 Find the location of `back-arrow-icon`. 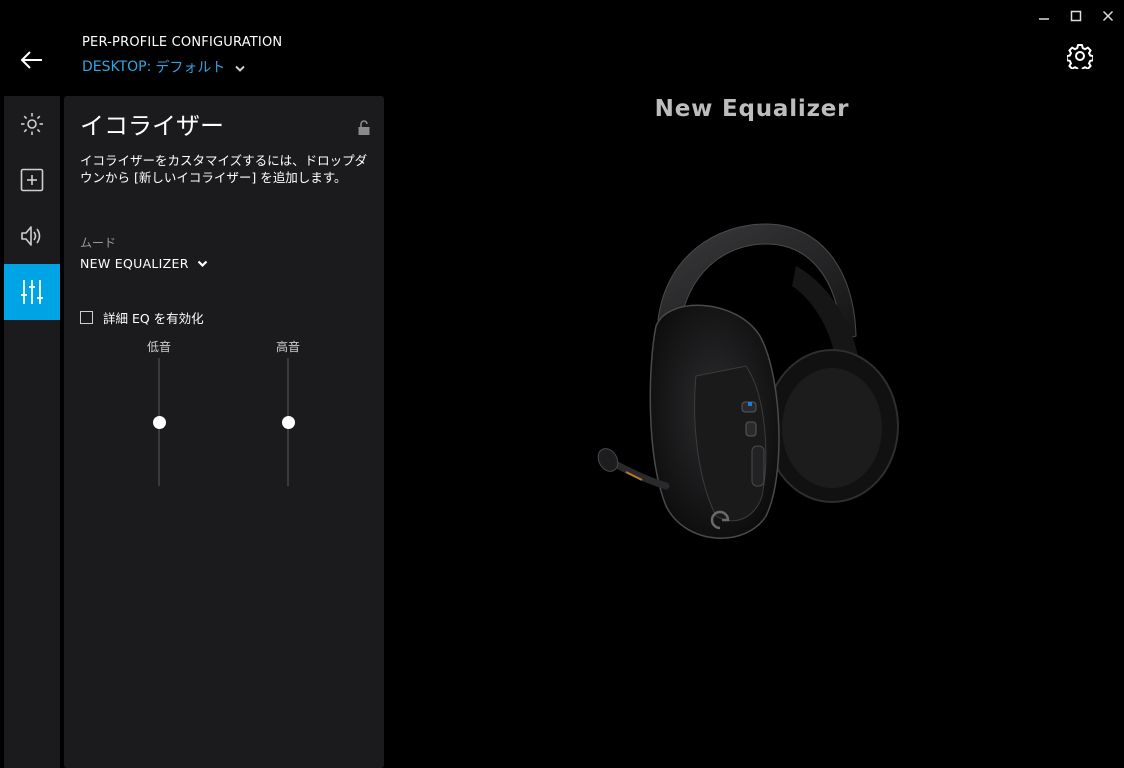

back-arrow-icon is located at coordinates (31, 60).